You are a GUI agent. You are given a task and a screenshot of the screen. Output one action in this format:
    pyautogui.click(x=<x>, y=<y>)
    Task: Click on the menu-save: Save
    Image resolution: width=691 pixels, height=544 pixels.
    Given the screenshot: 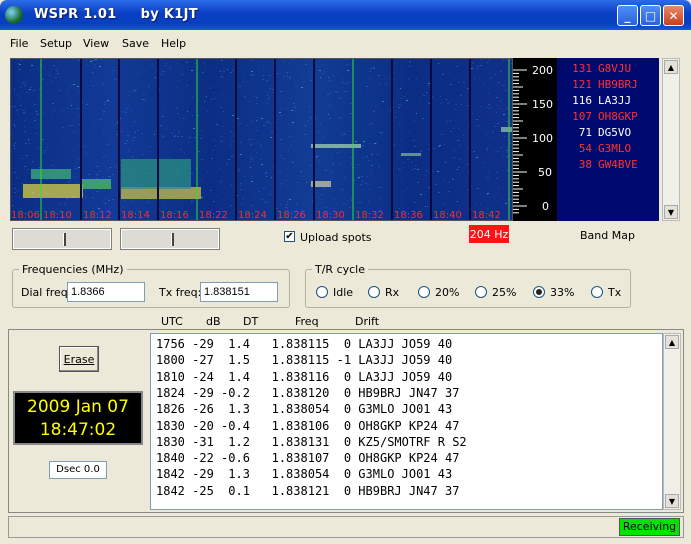 What is the action you would take?
    pyautogui.click(x=135, y=43)
    